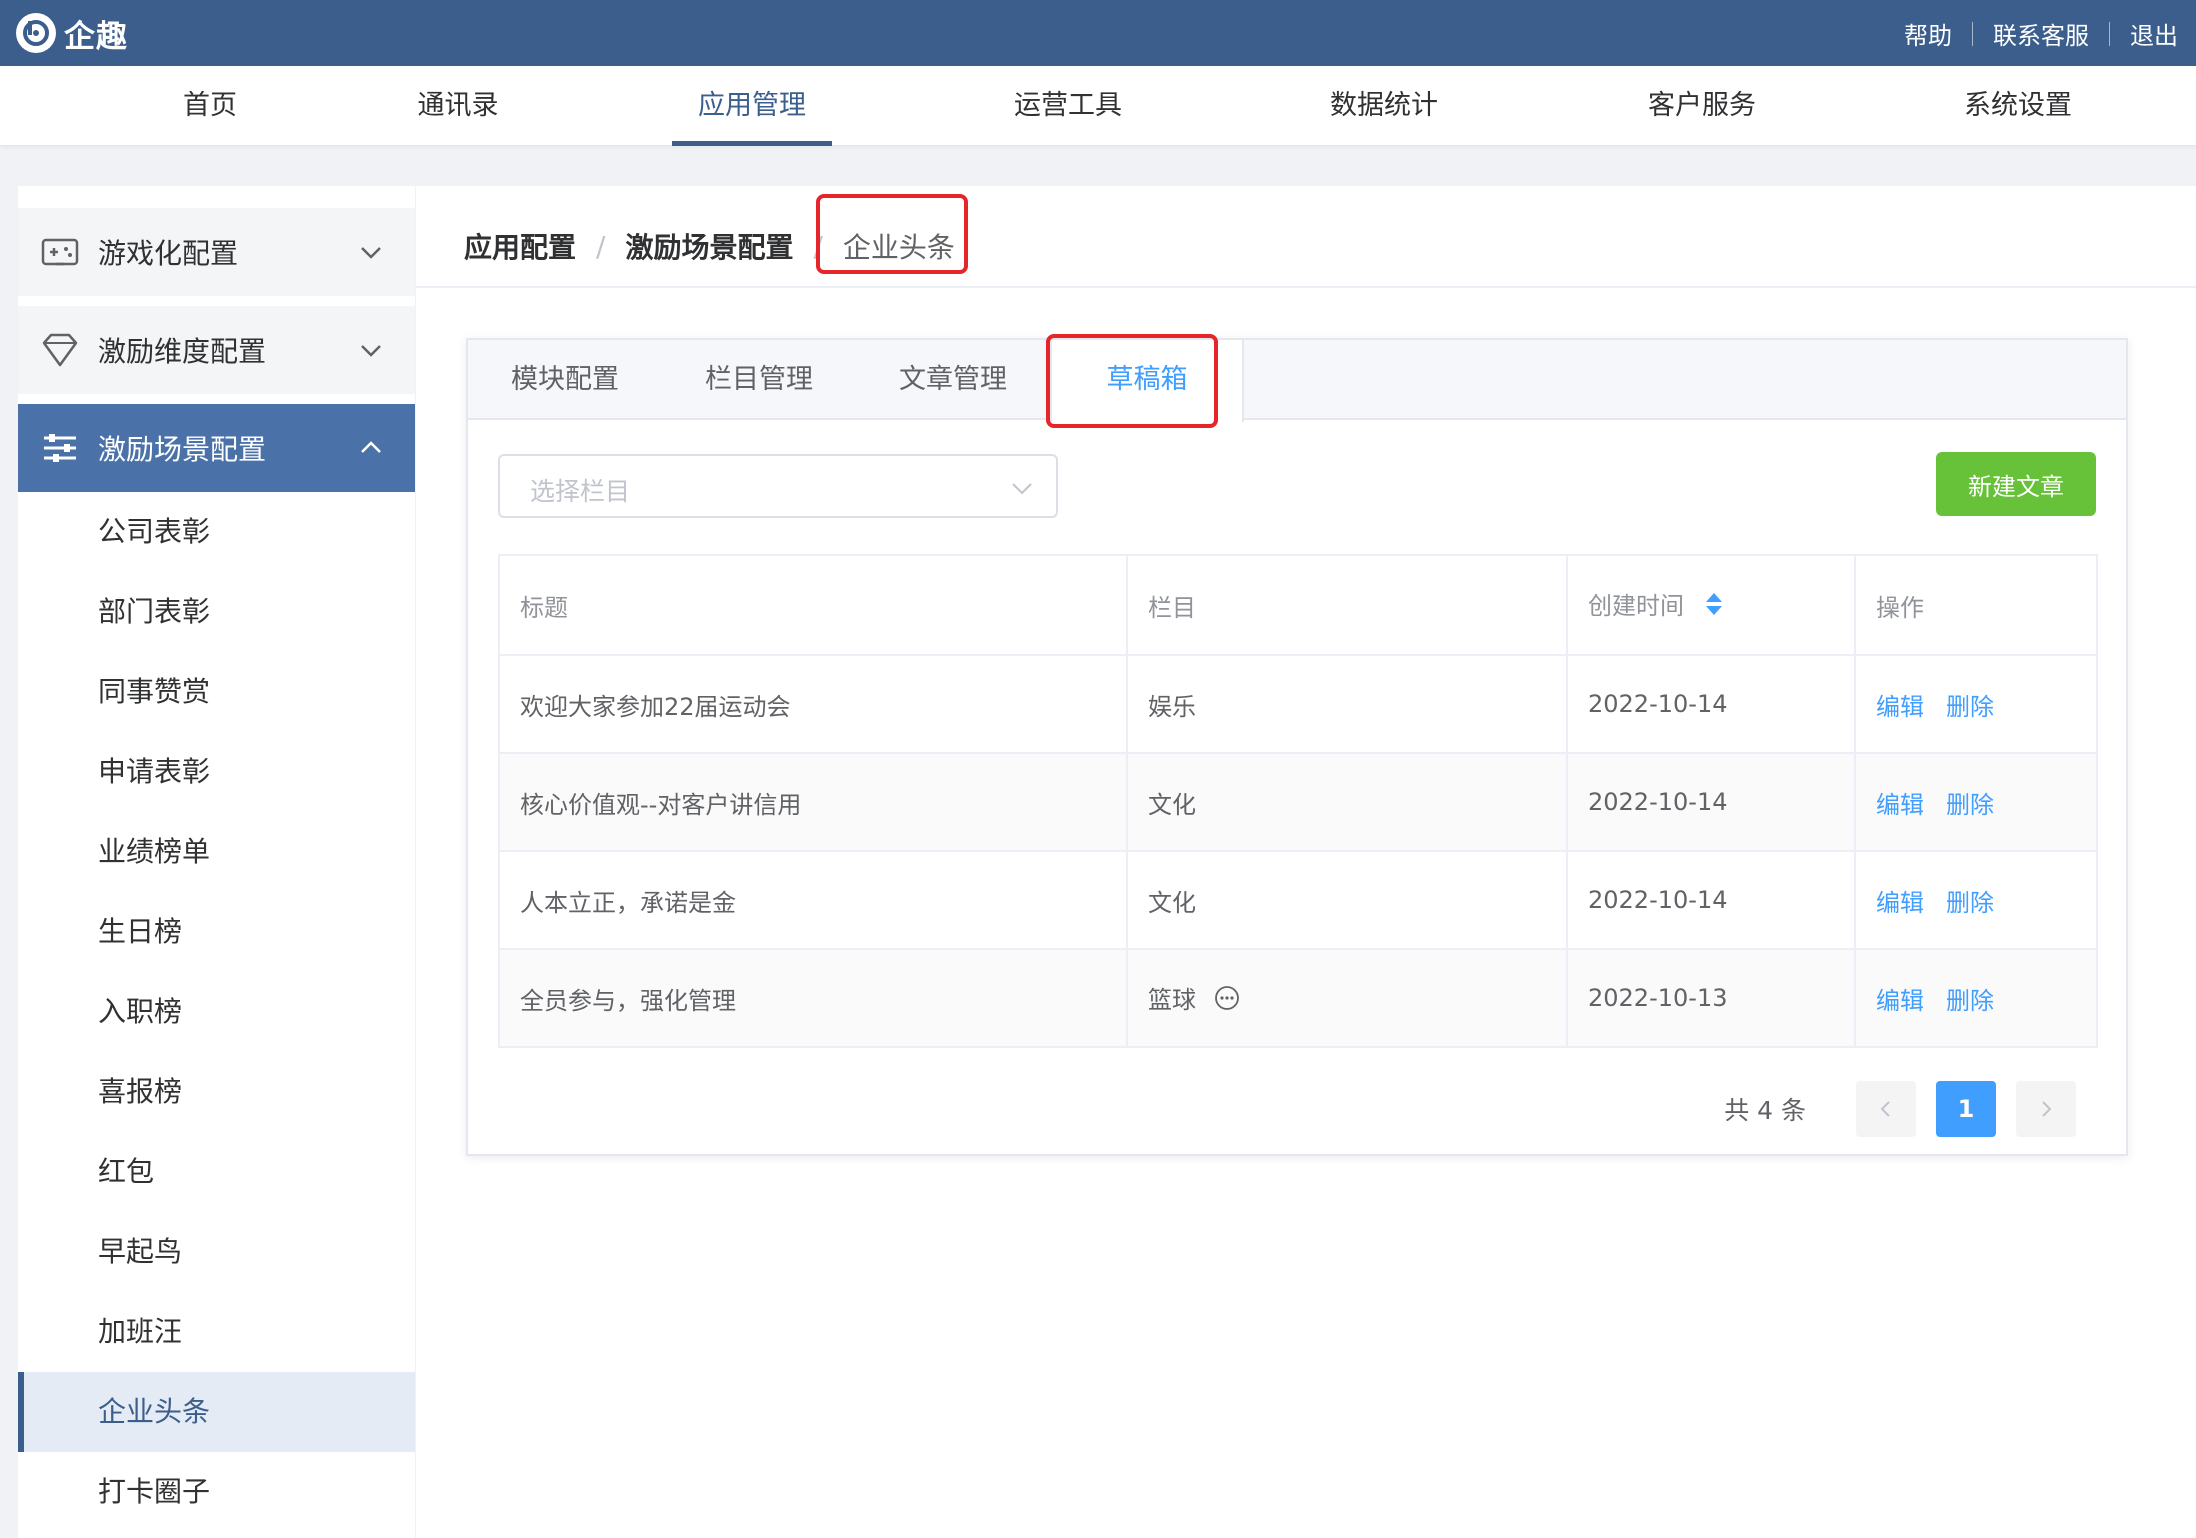 Image resolution: width=2196 pixels, height=1538 pixels. Describe the element at coordinates (216, 532) in the screenshot. I see `sidebar-item-company-commendation: 公司表彰` at that location.